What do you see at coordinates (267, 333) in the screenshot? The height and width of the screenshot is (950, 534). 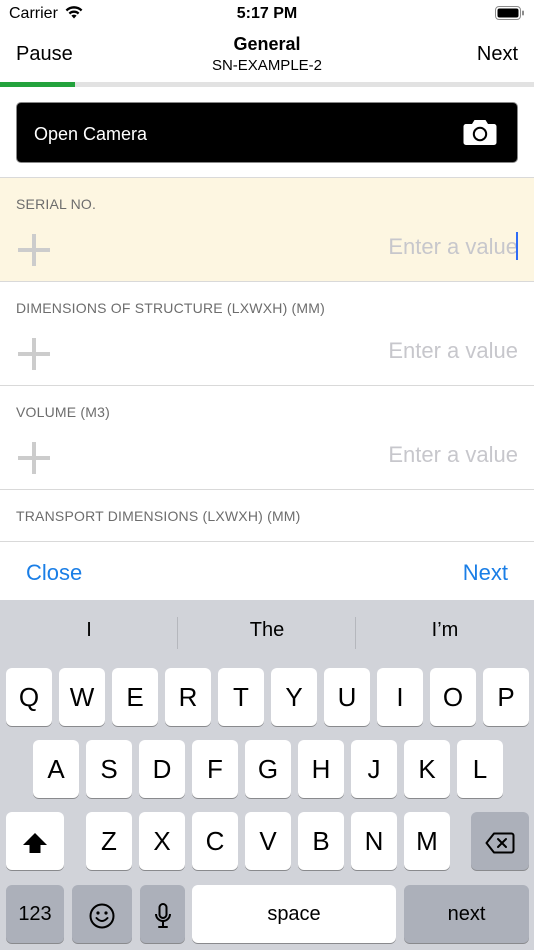 I see `field-dimensions-of-structure: DIMENSIONS OF STRUCTURE (LXWXH) (MM)` at bounding box center [267, 333].